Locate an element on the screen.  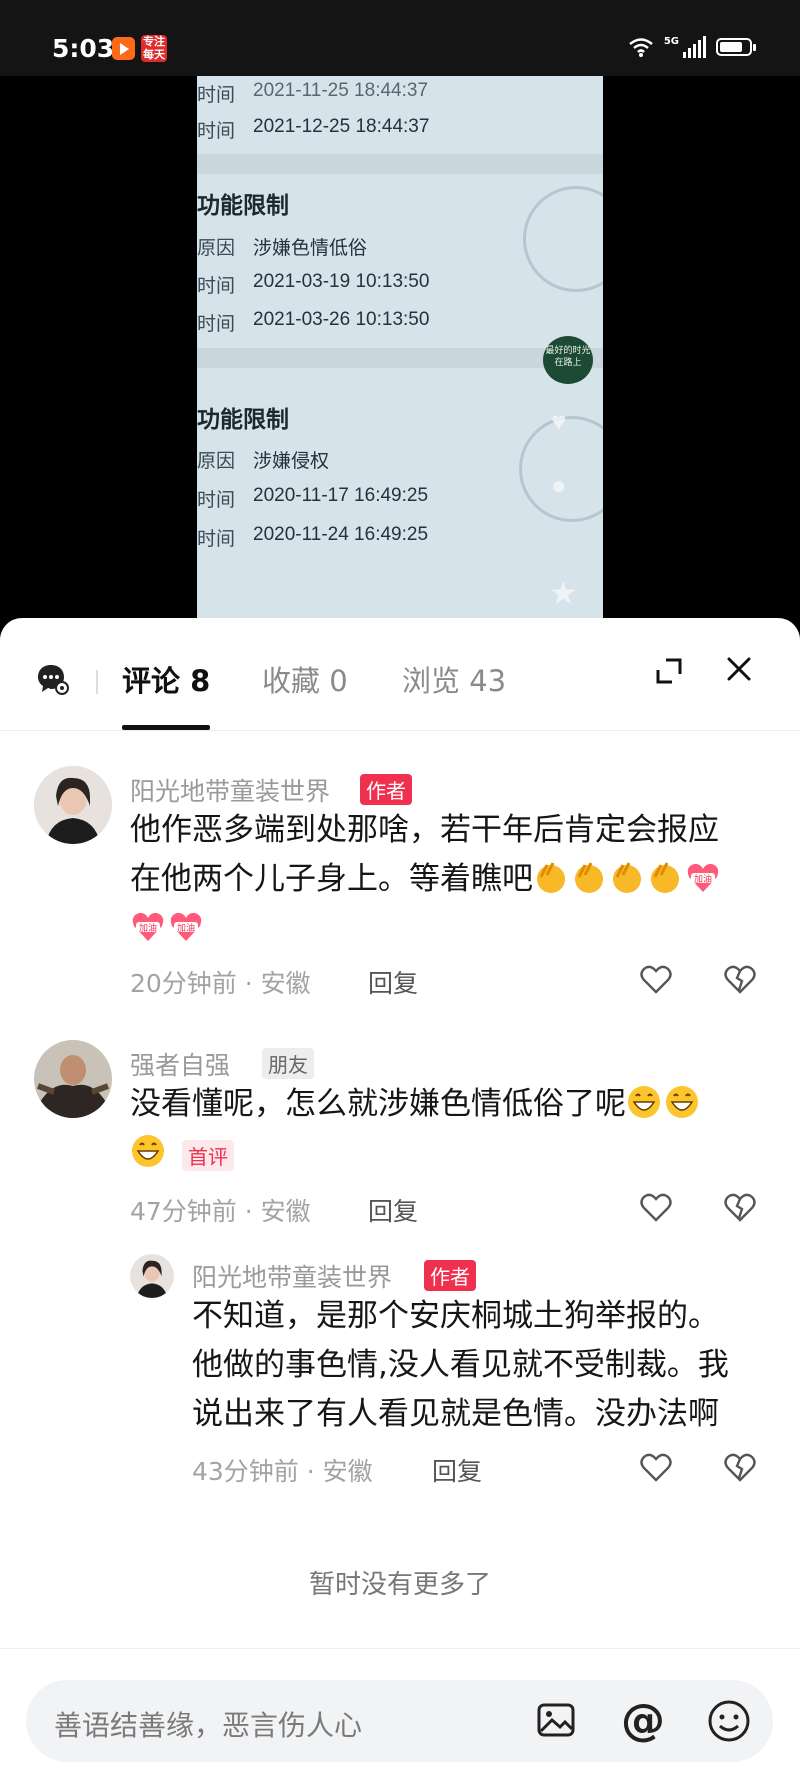
comment-meta: 20分钟前 · 安徽 is located at coordinates (220, 983).